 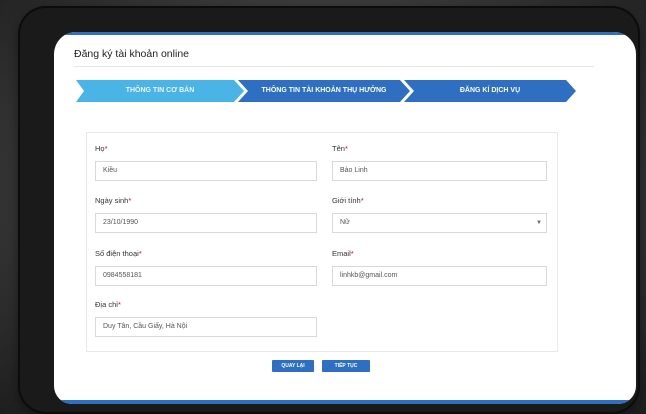 I want to click on address-label: Địa chỉ*, so click(x=108, y=304).